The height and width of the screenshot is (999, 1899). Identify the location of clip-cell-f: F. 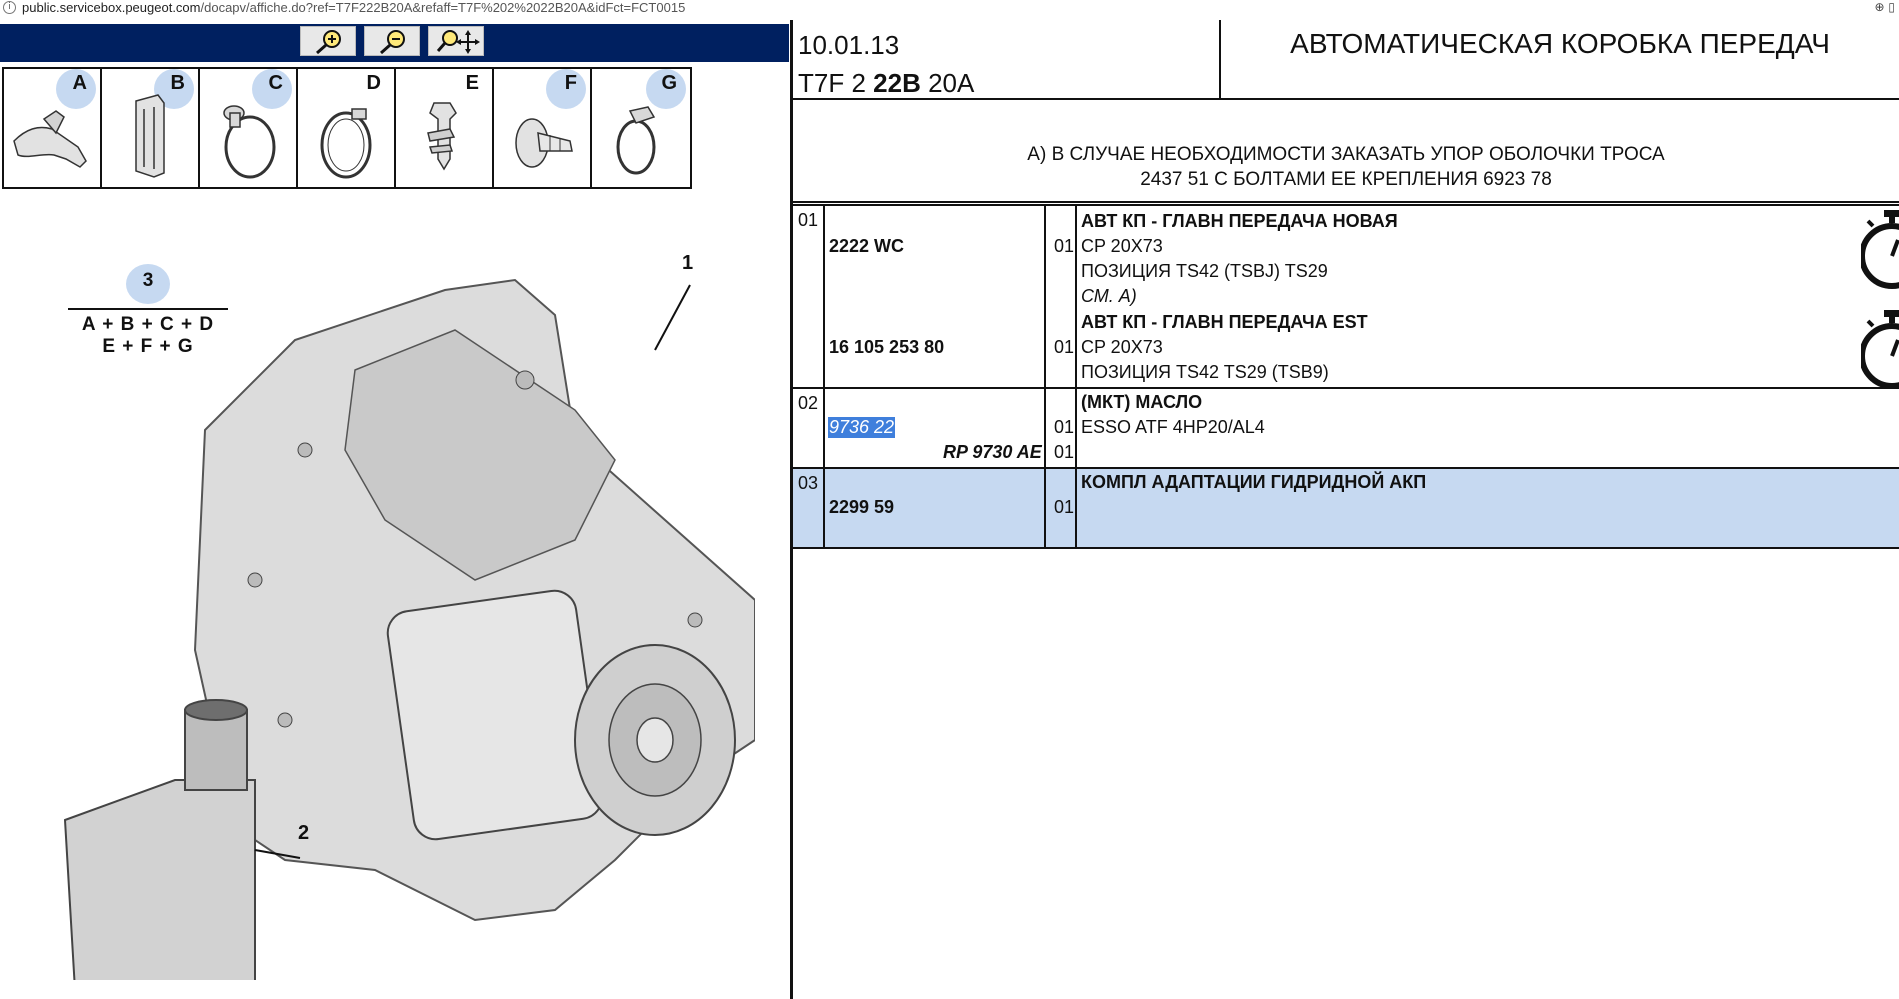
(543, 128).